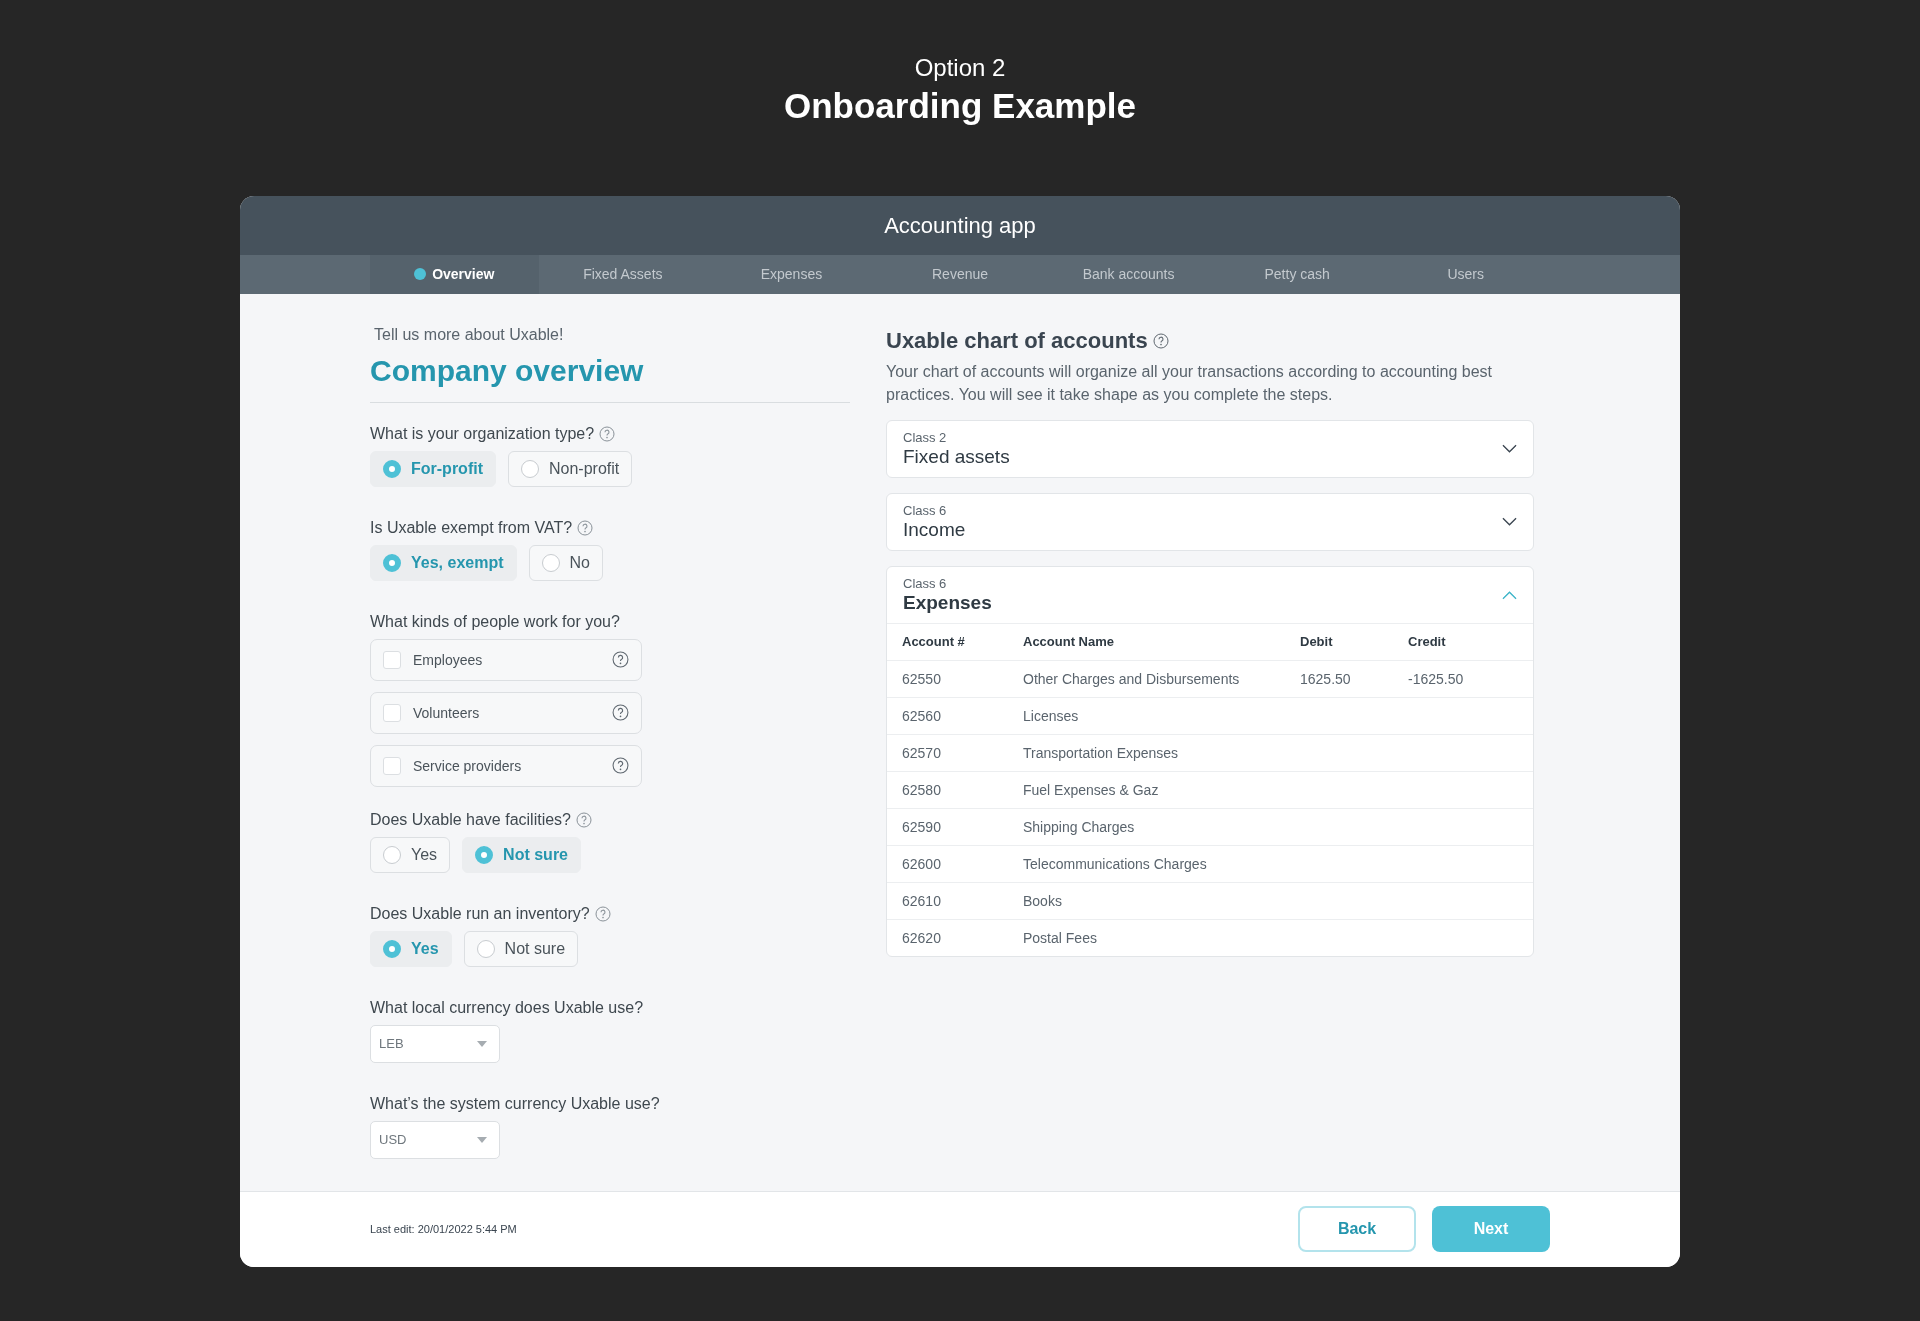 The image size is (1920, 1321). What do you see at coordinates (921, 752) in the screenshot?
I see `table-cell: 62570` at bounding box center [921, 752].